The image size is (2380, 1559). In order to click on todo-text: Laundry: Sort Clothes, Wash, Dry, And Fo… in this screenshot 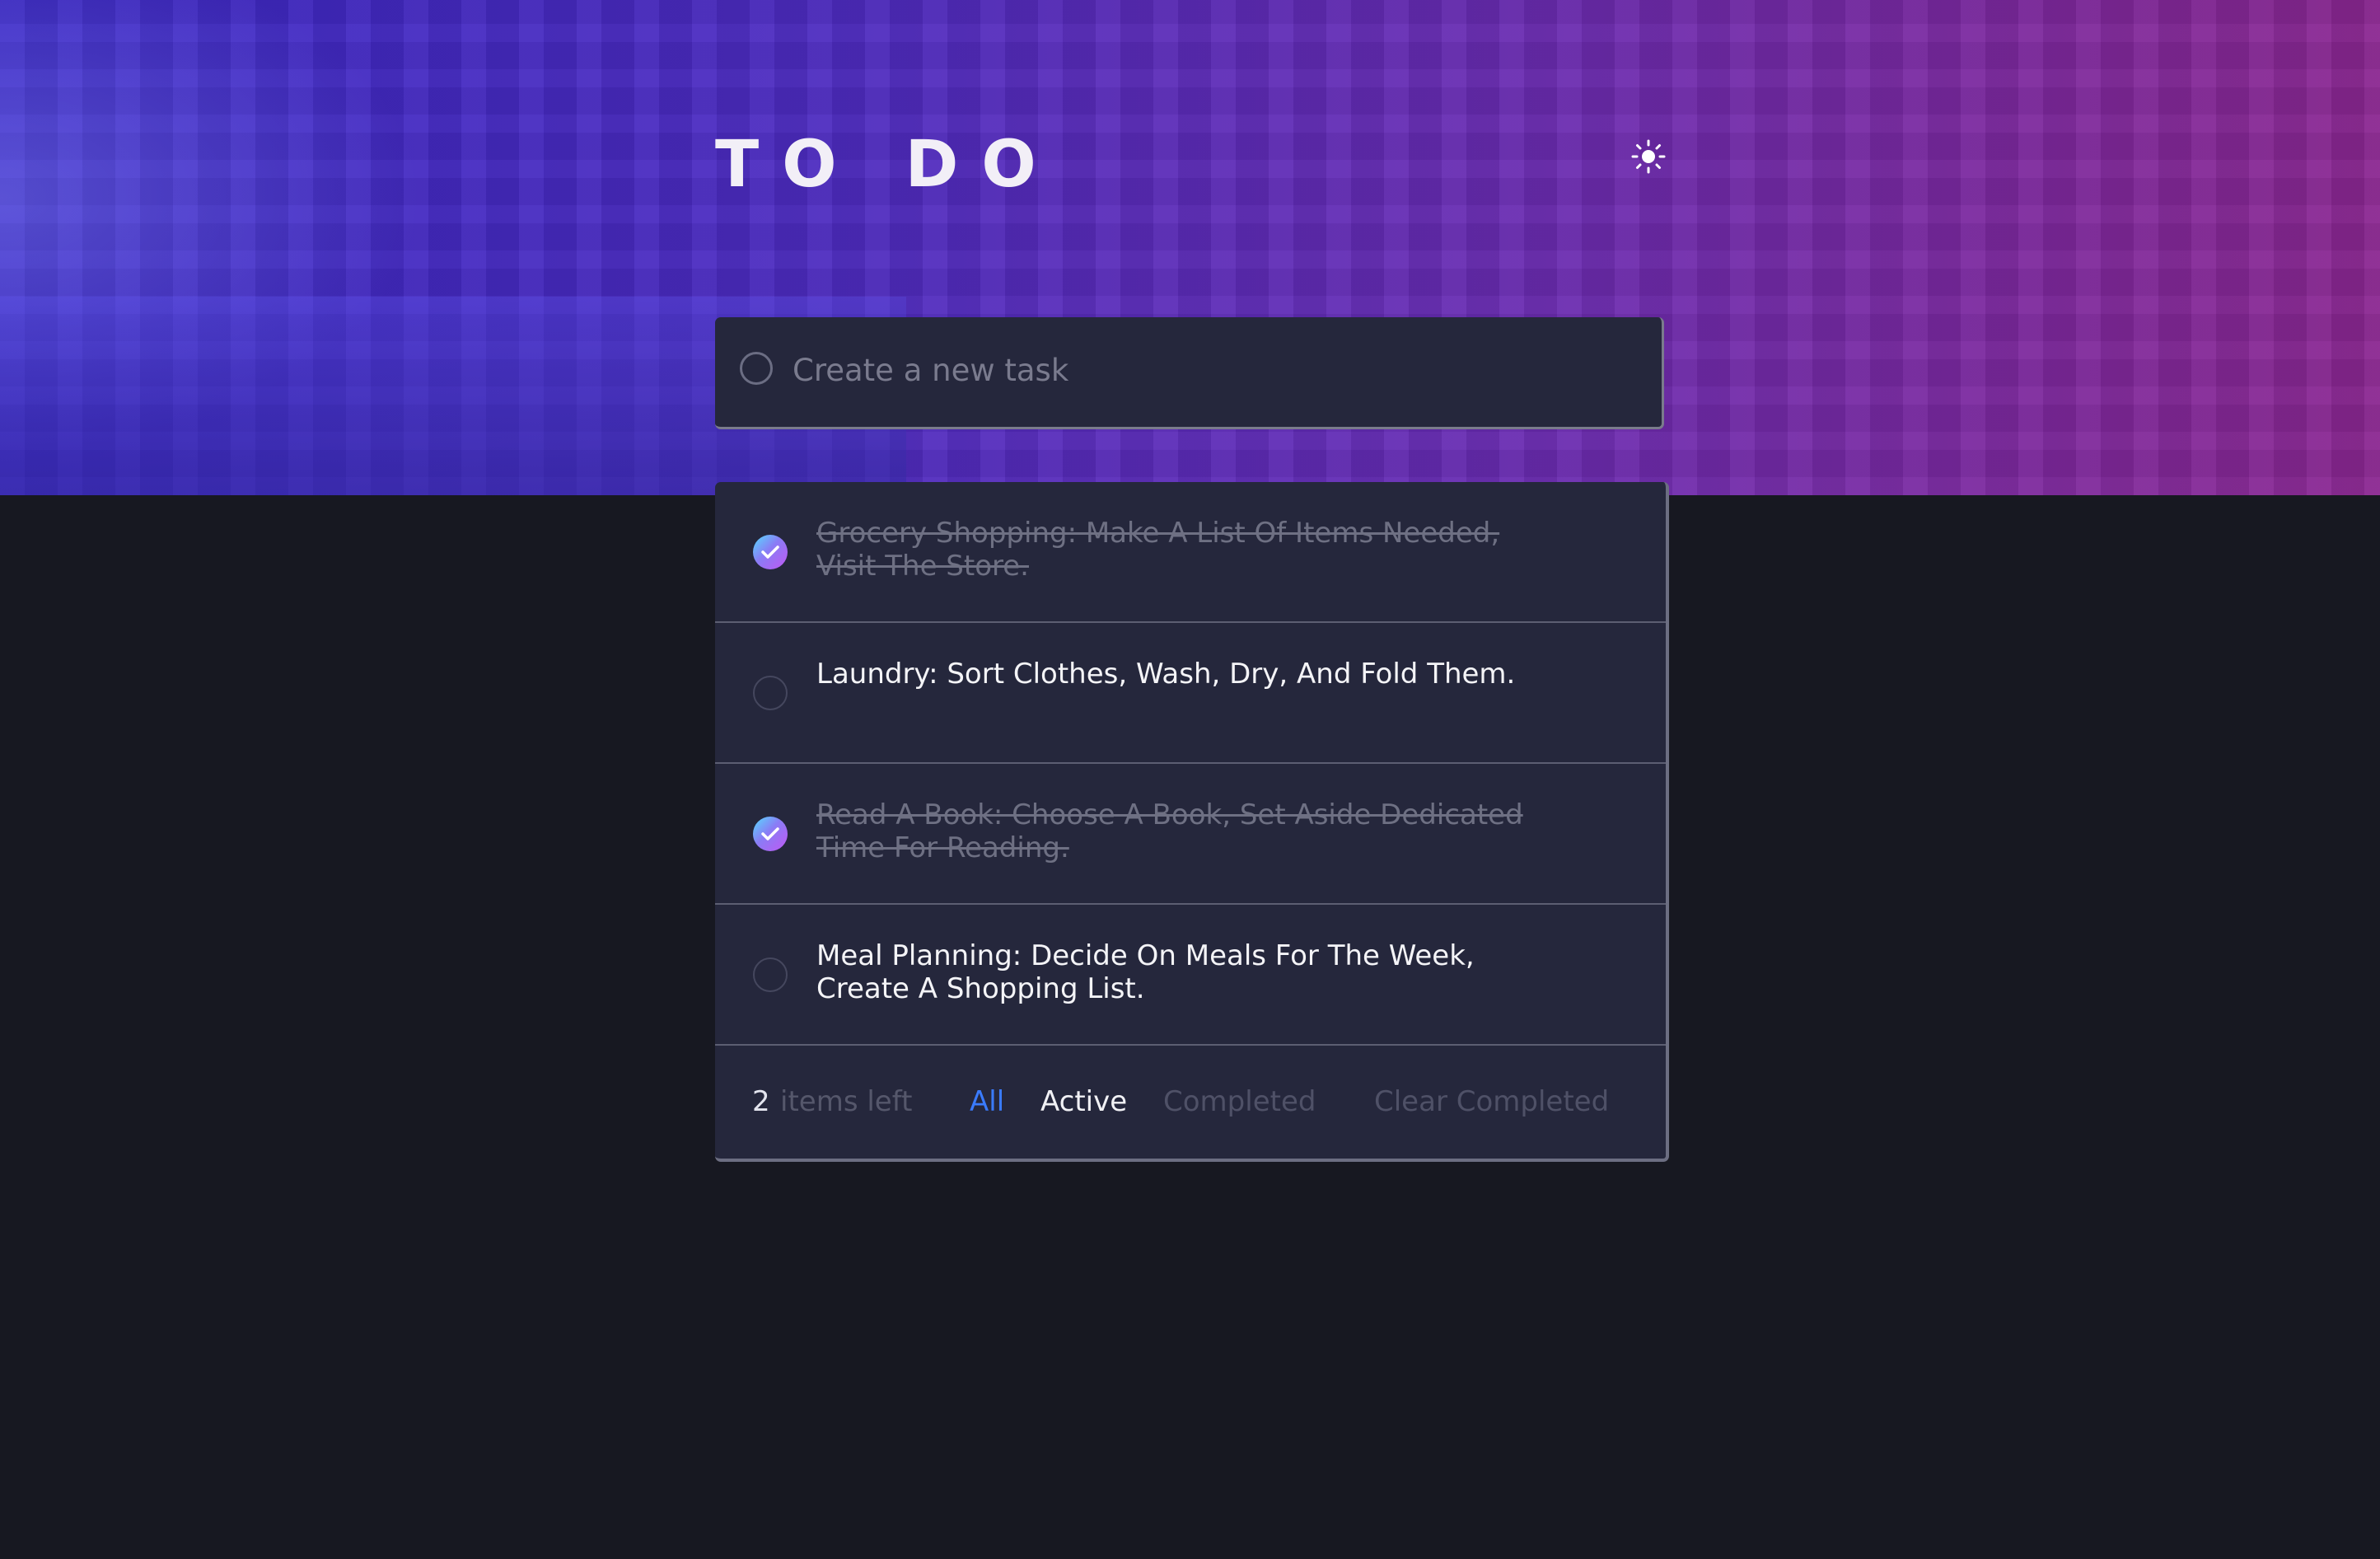, I will do `click(1178, 674)`.